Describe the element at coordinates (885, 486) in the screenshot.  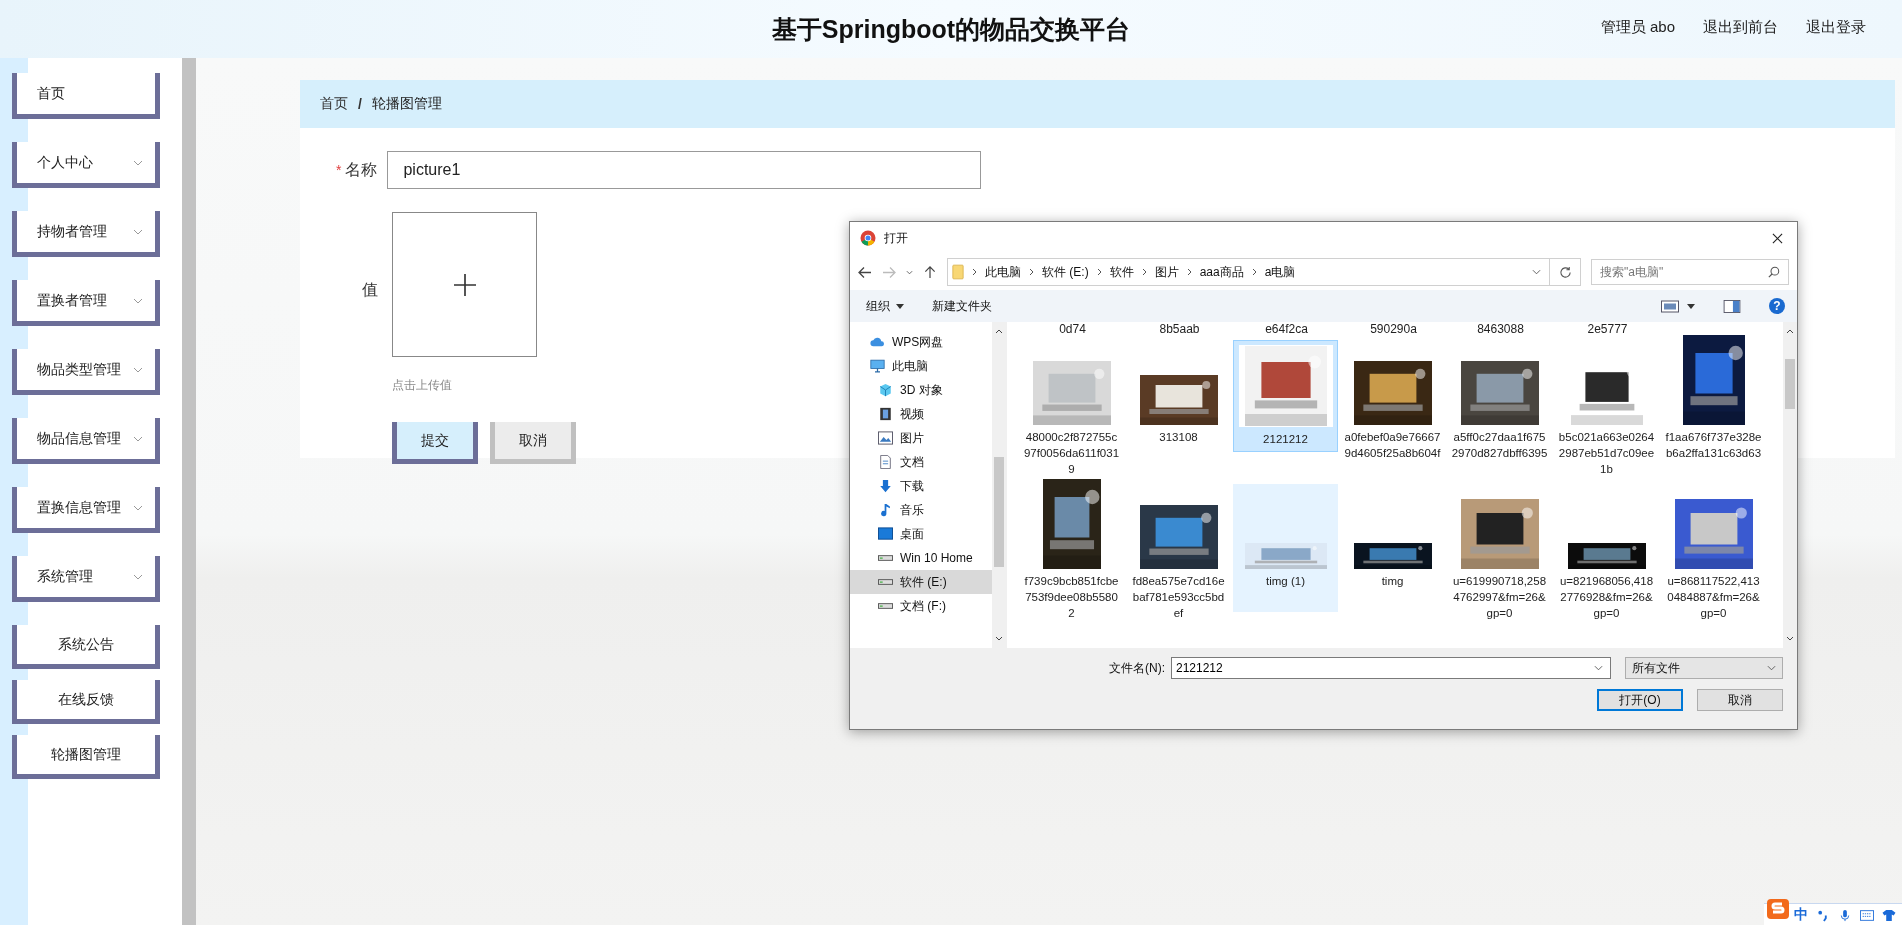
I see `download-arrow-icon` at that location.